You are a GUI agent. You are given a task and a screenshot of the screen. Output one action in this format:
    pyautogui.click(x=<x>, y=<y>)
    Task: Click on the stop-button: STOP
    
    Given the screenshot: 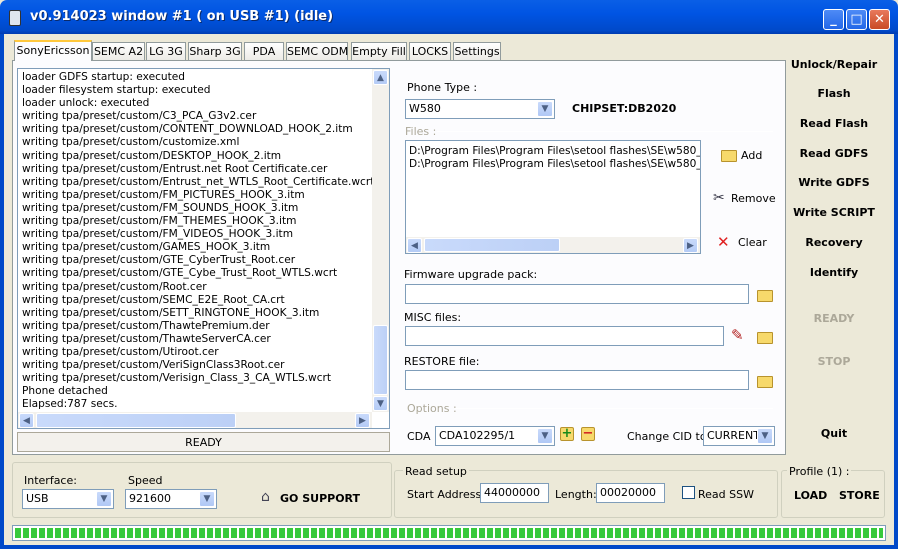 What is the action you would take?
    pyautogui.click(x=834, y=361)
    